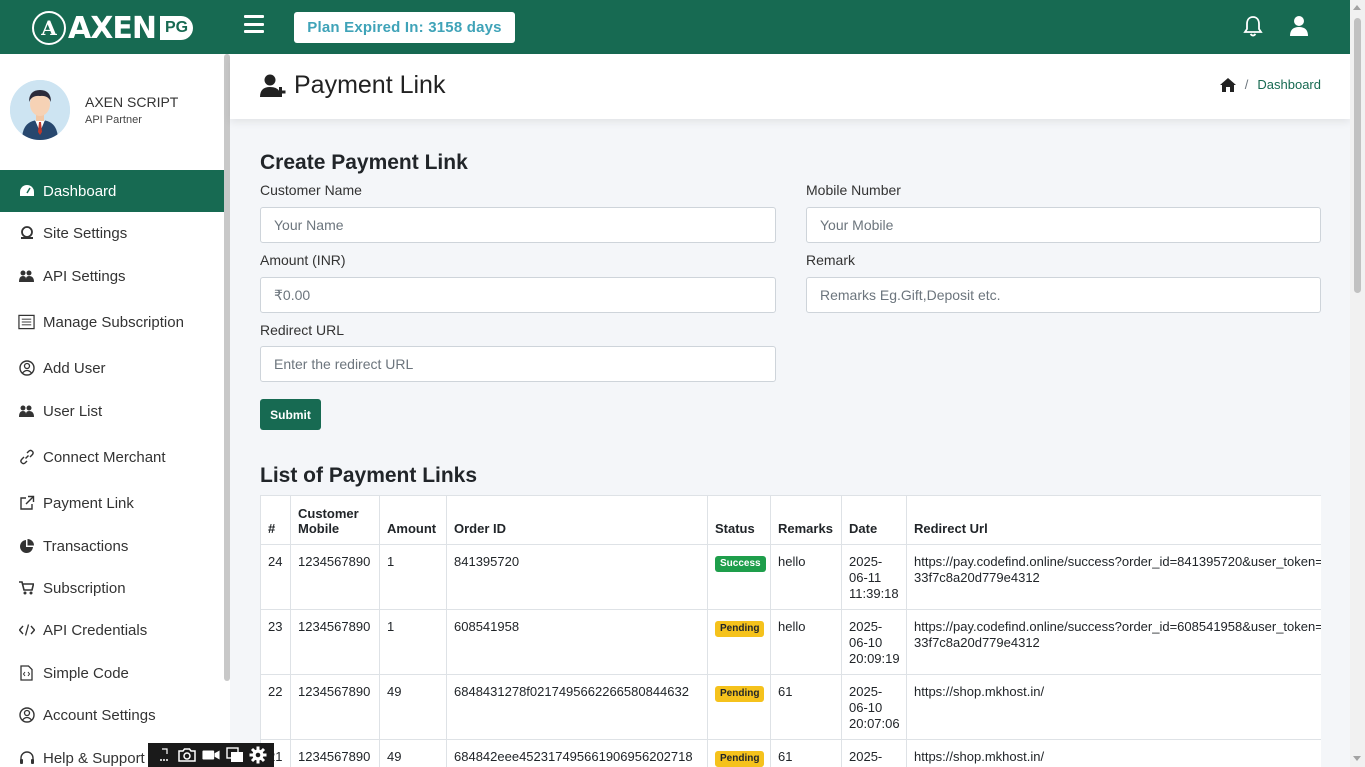  I want to click on camera-icon, so click(187, 755).